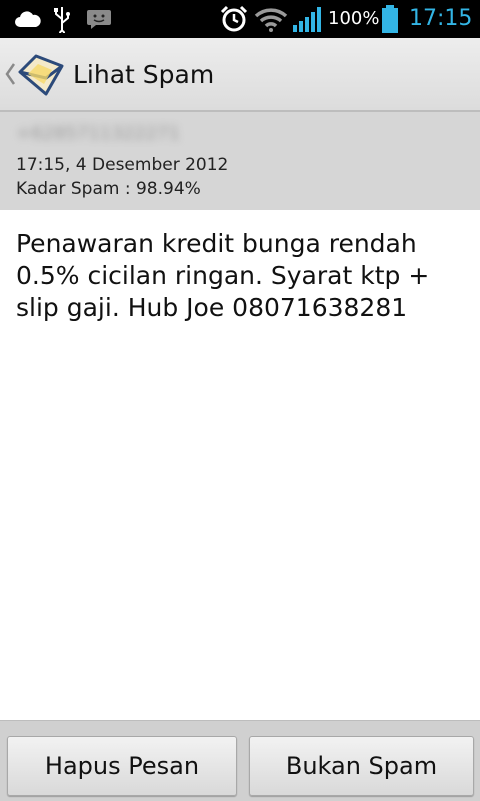 This screenshot has width=480, height=801. I want to click on not-spam-button: Bukan Spam, so click(361, 766).